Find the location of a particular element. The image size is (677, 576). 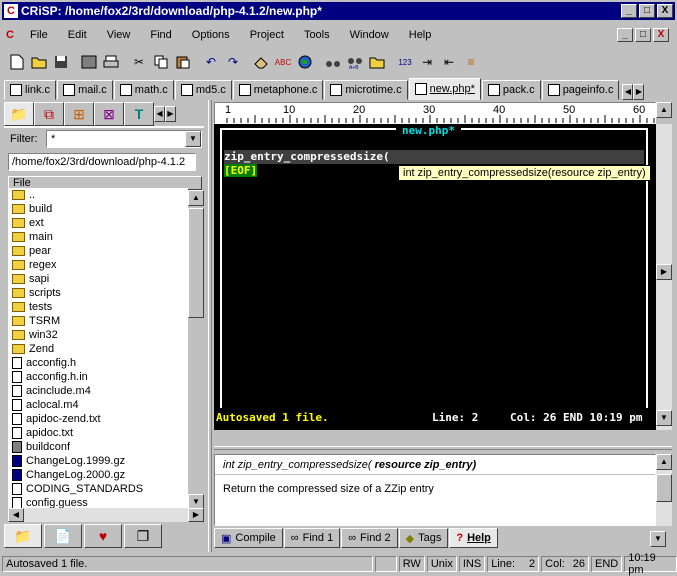

file-list-hscrollbar: ◀ ▶ is located at coordinates (106, 515).